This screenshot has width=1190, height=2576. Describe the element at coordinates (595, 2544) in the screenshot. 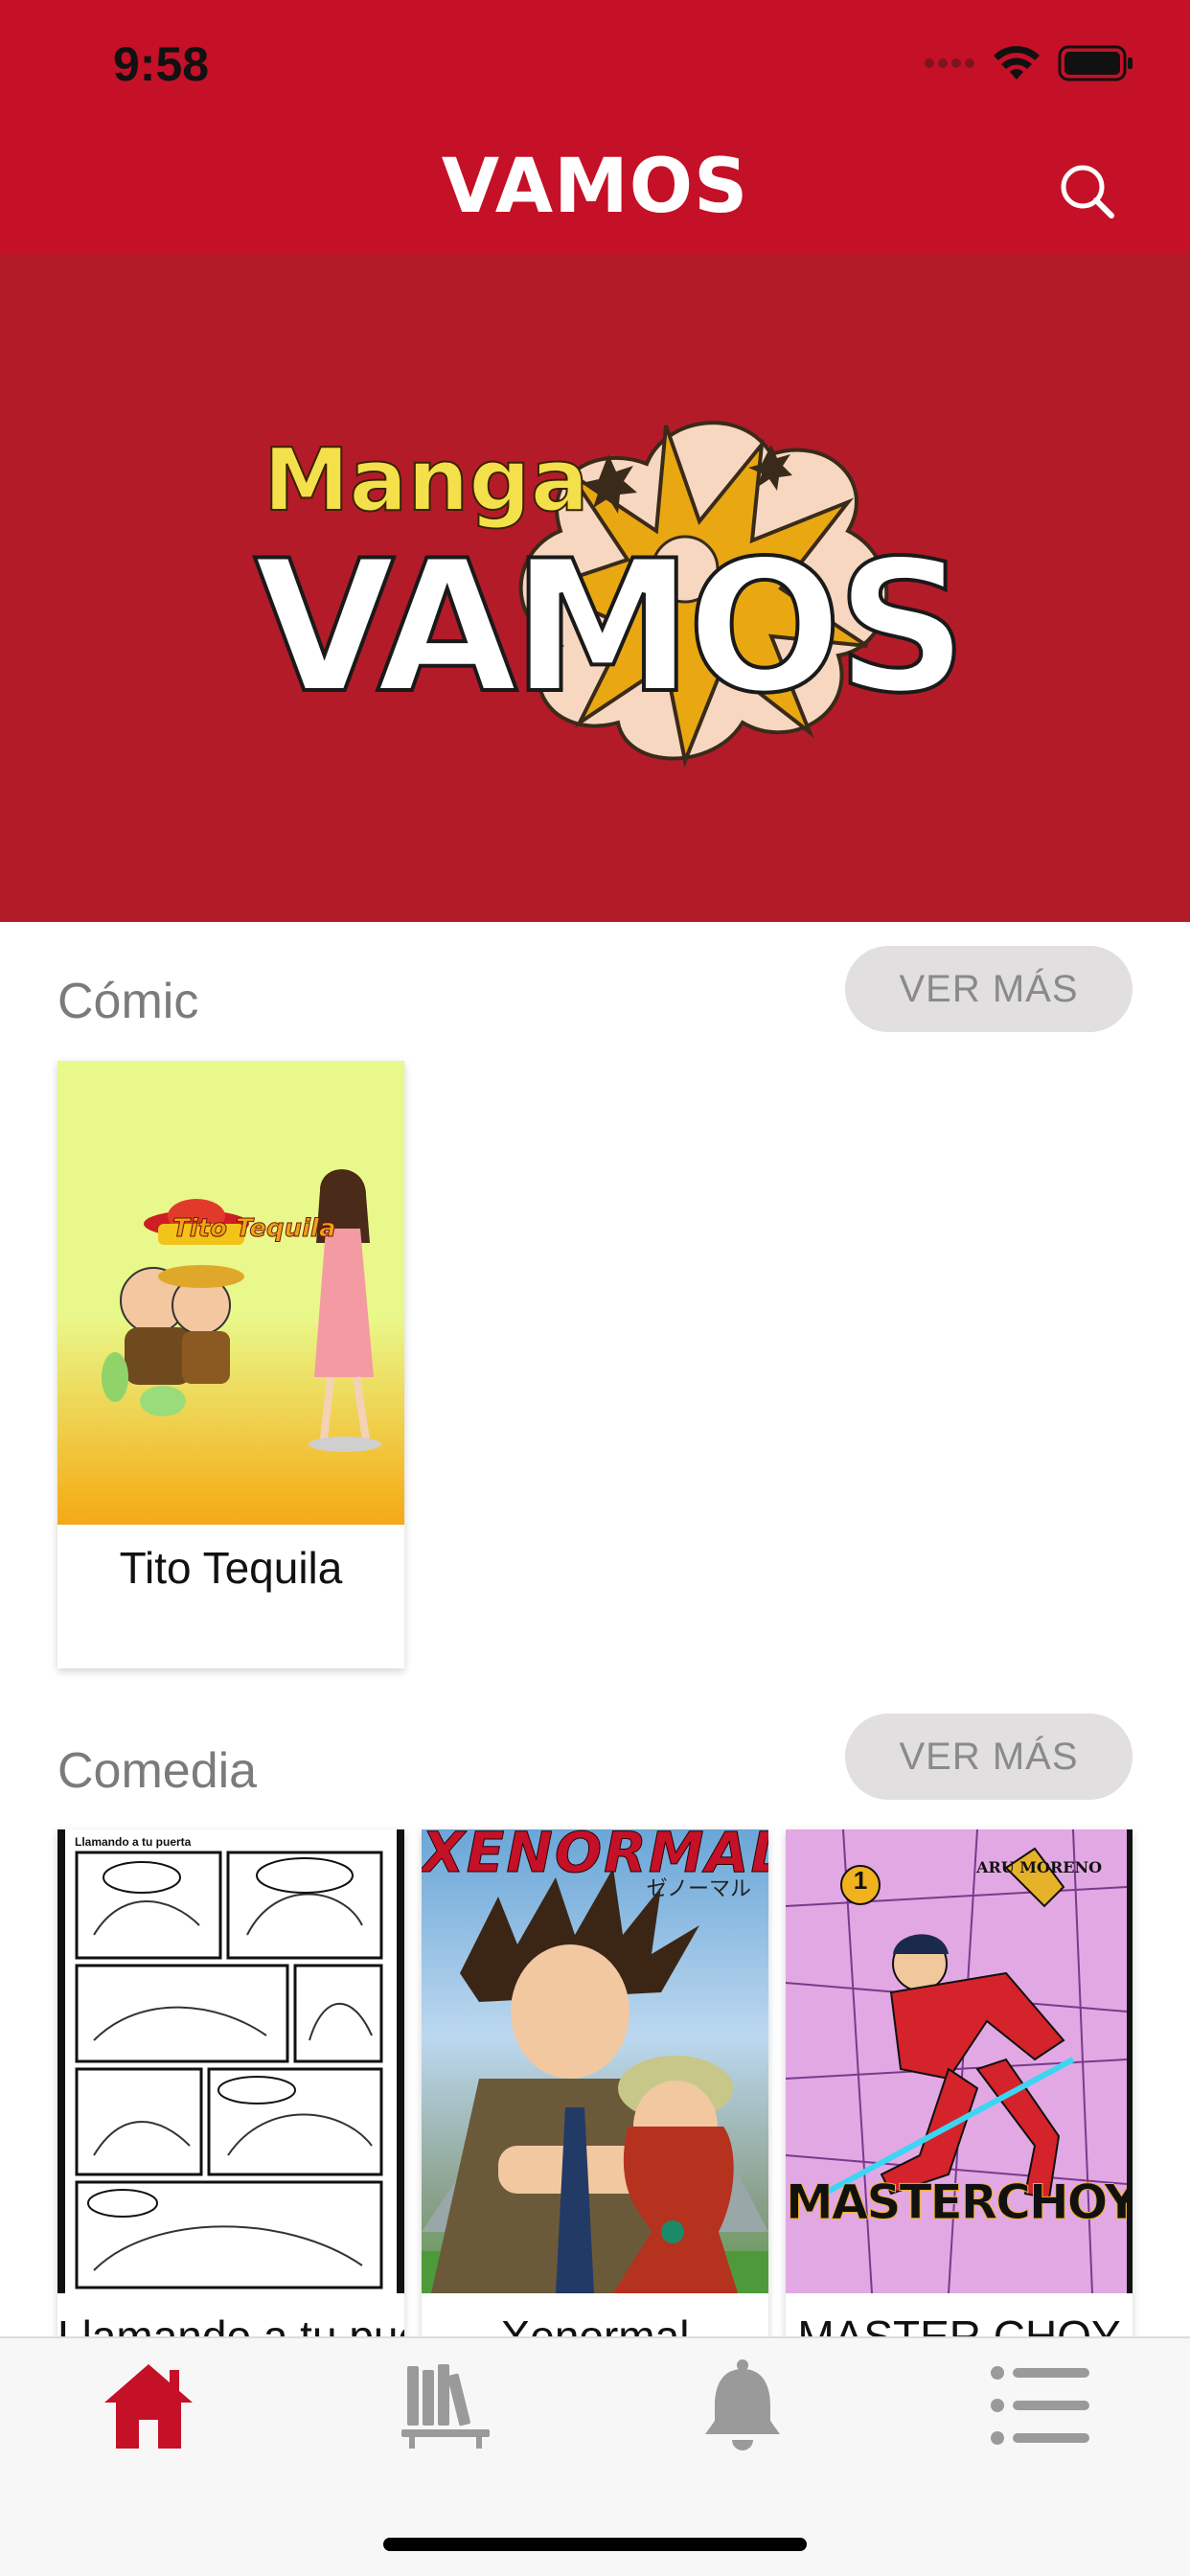

I see `home-indicator` at that location.